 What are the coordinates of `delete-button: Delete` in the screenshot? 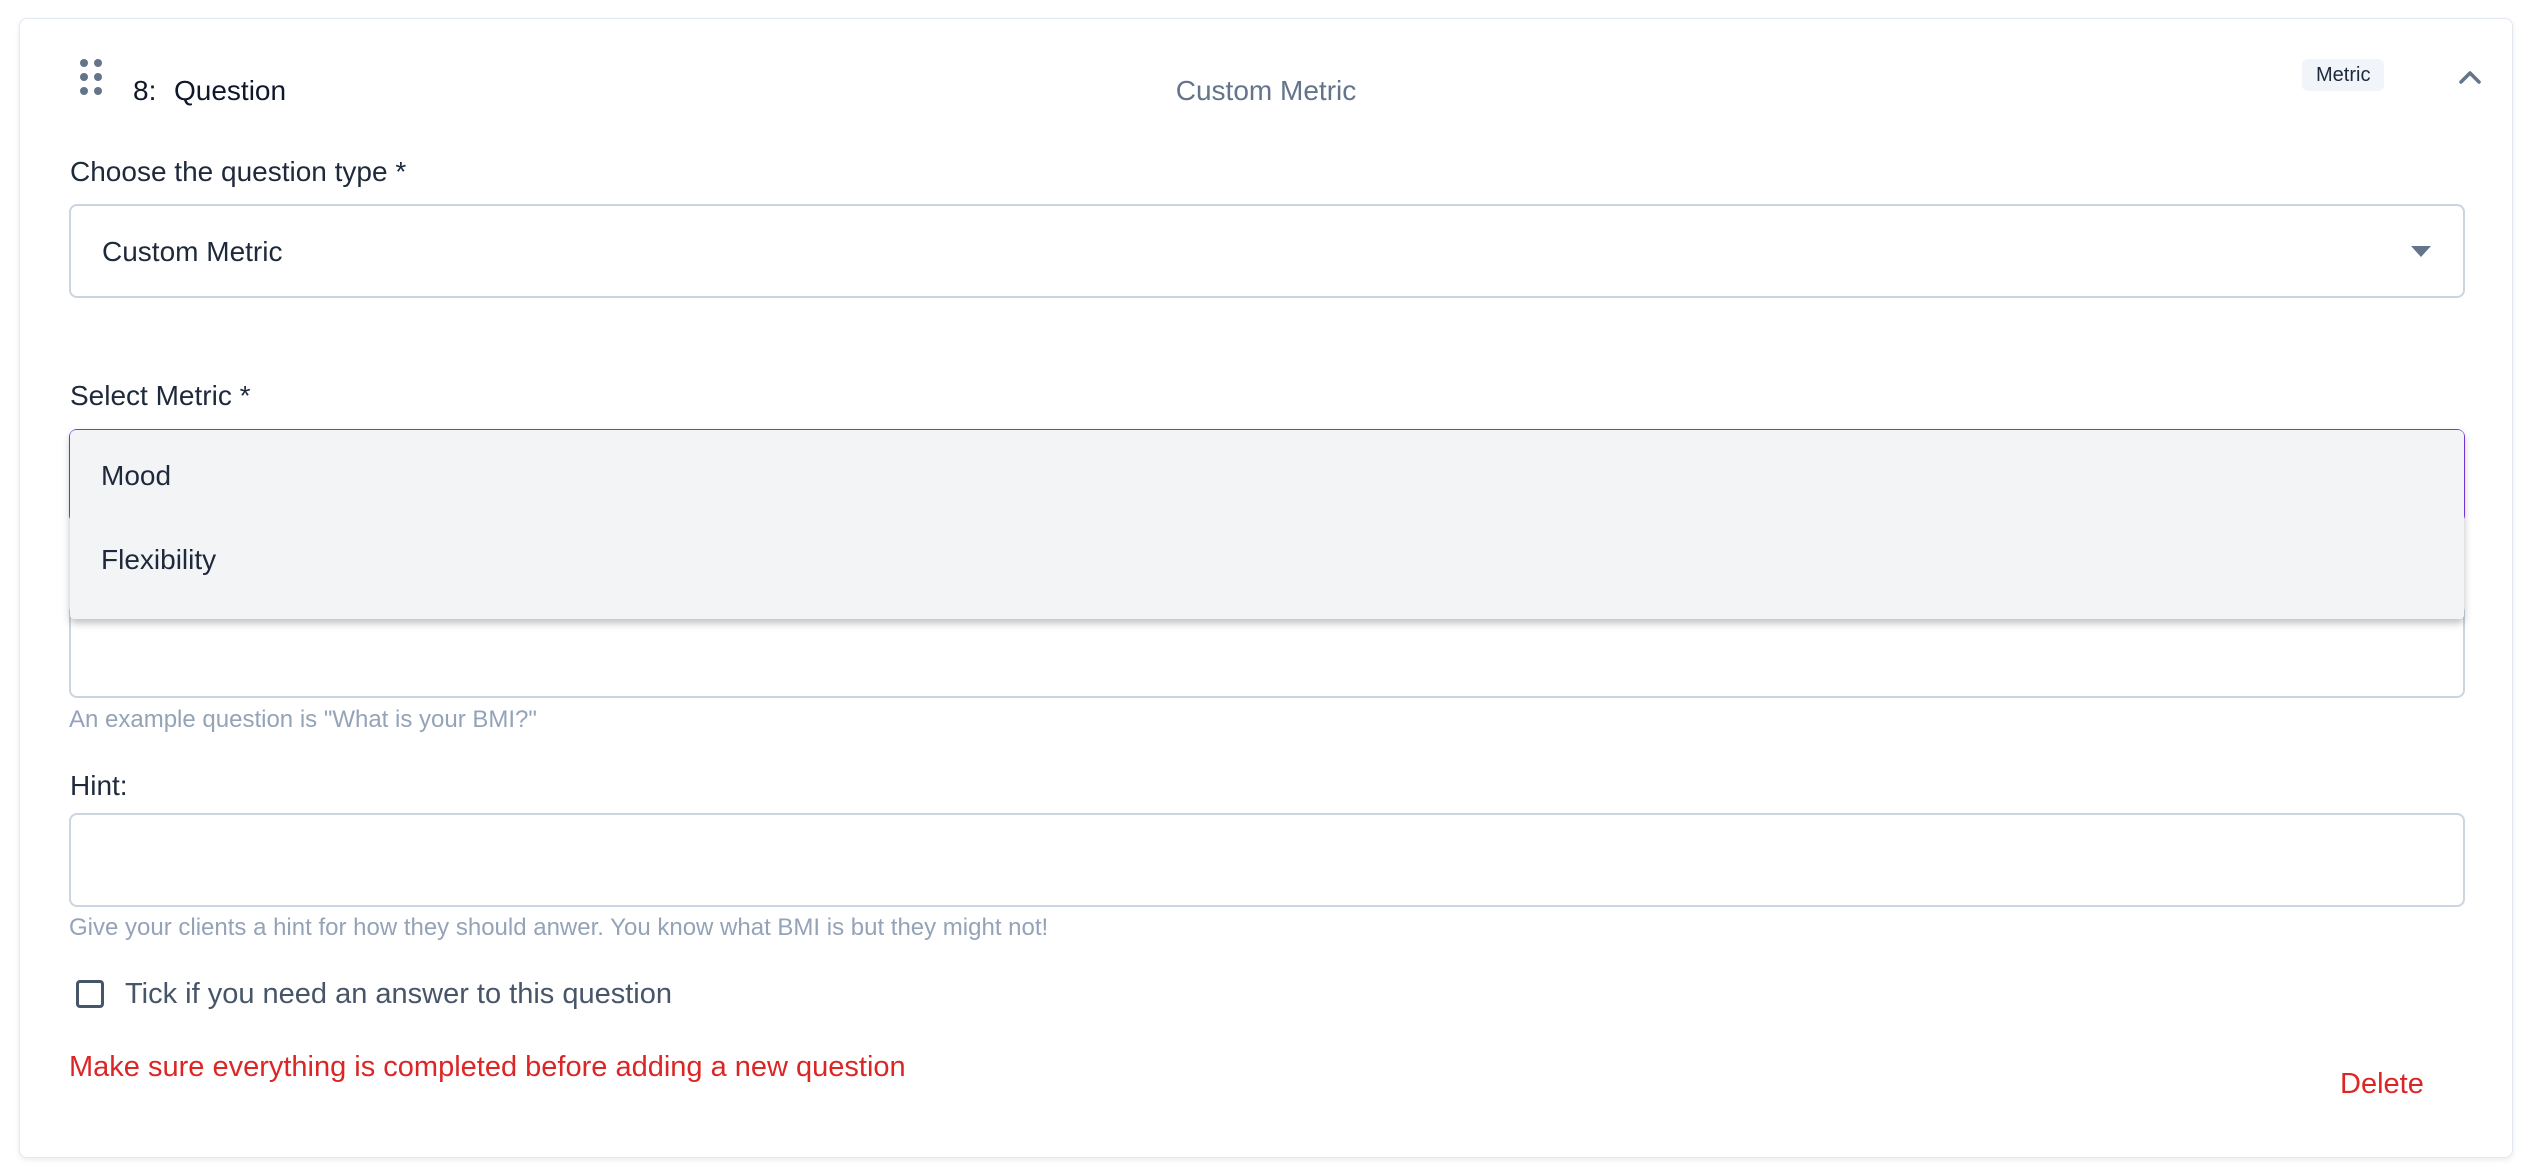 It's located at (2382, 1084).